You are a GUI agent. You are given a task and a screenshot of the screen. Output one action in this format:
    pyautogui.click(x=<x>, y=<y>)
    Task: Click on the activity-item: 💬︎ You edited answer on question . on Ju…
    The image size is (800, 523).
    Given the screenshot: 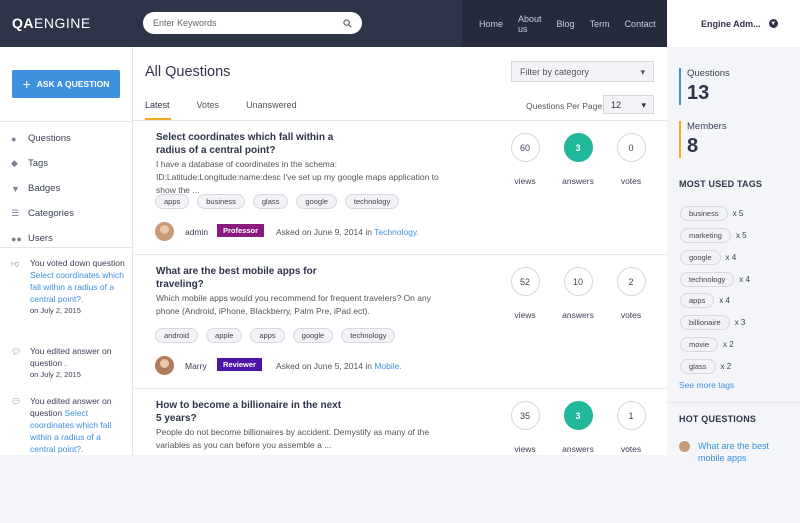 What is the action you would take?
    pyautogui.click(x=68, y=363)
    